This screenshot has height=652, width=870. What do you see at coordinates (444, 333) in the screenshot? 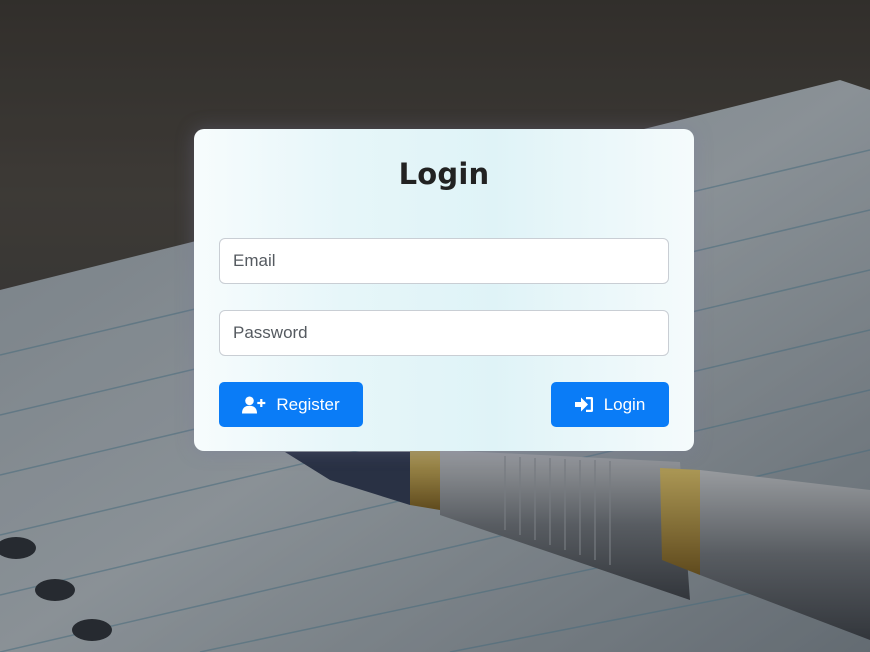
I see `password-field` at bounding box center [444, 333].